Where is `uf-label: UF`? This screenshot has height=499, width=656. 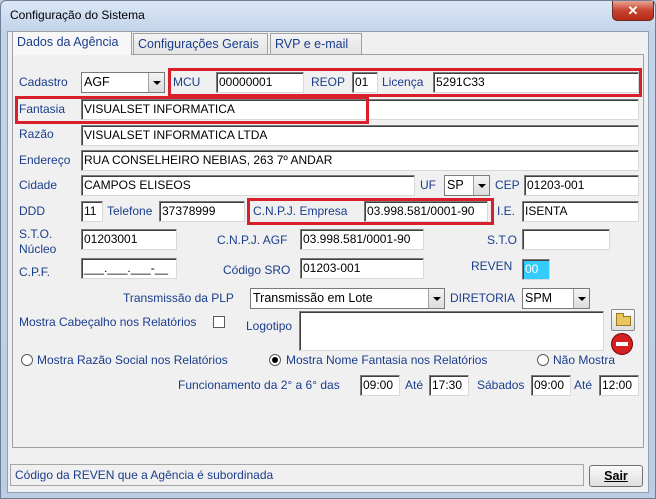
uf-label: UF is located at coordinates (428, 185).